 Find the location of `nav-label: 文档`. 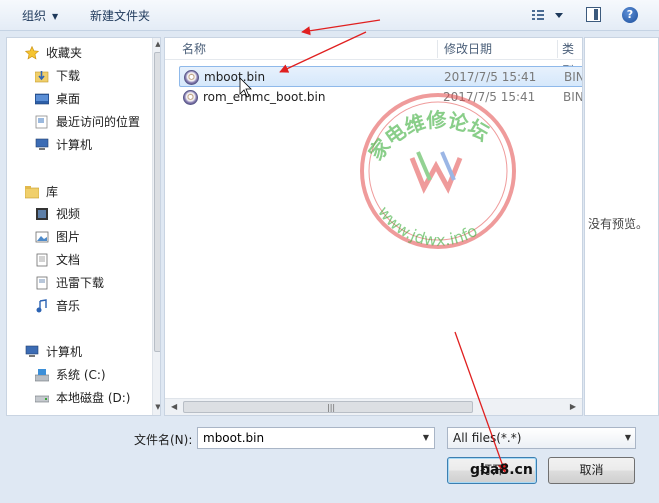

nav-label: 文档 is located at coordinates (68, 260).